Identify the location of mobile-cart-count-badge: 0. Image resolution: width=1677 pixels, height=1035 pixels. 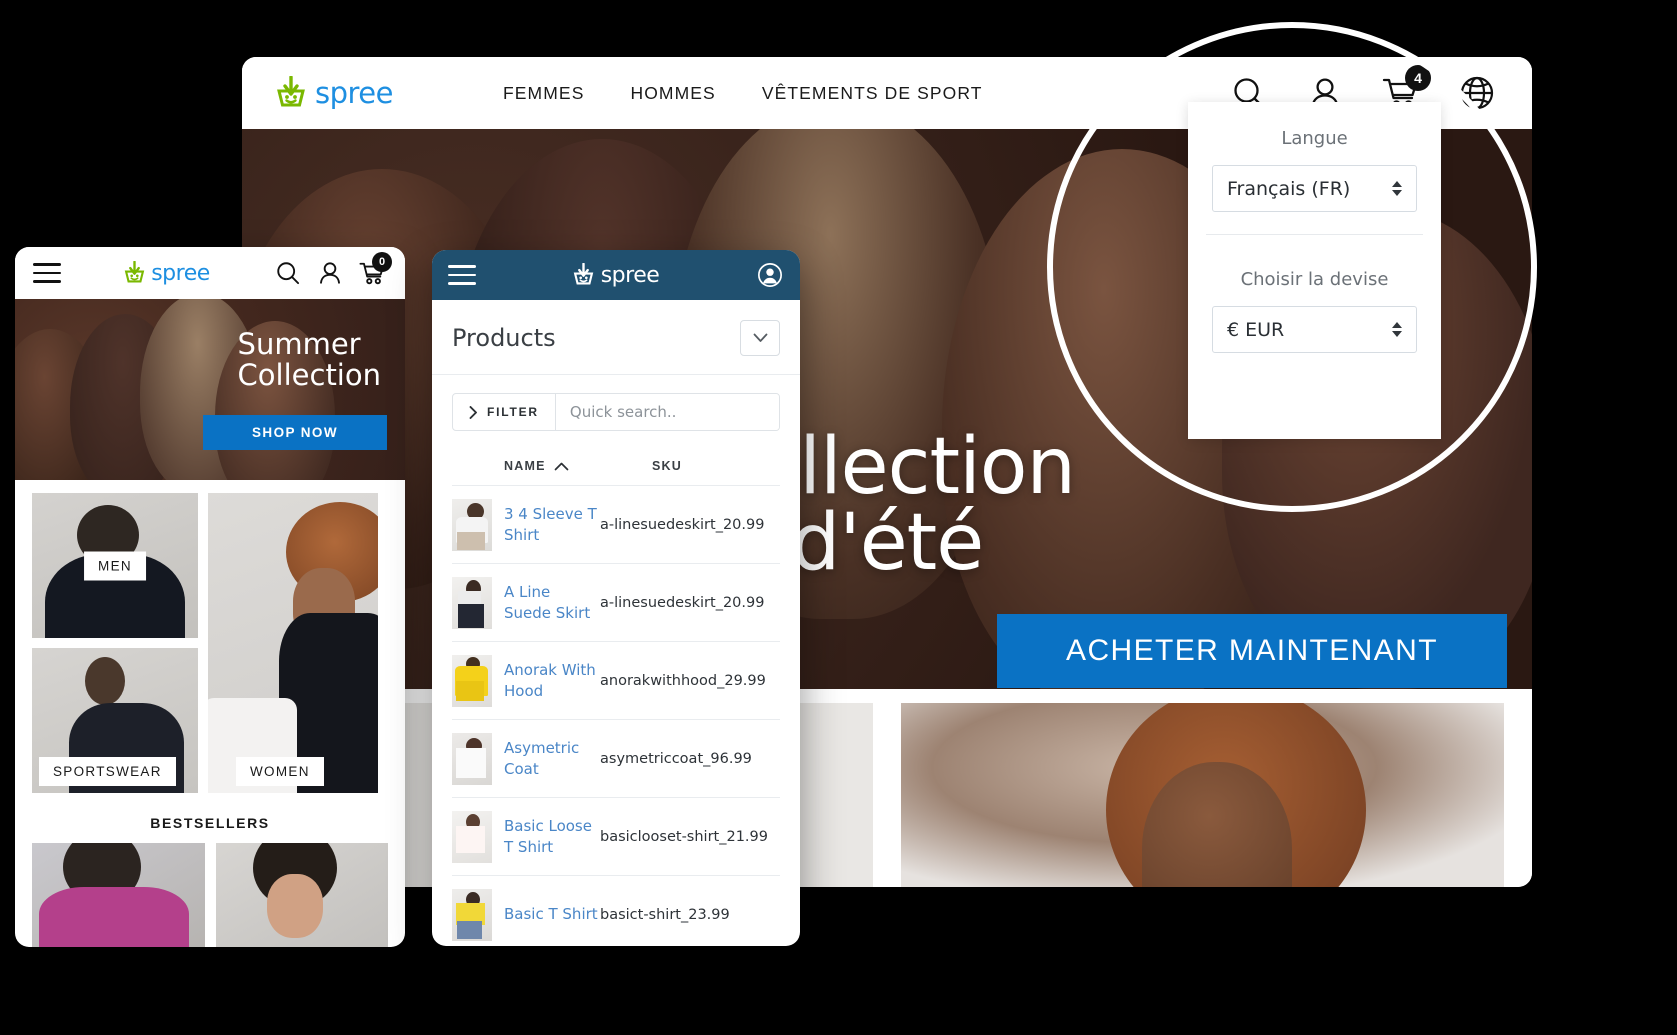
(382, 262).